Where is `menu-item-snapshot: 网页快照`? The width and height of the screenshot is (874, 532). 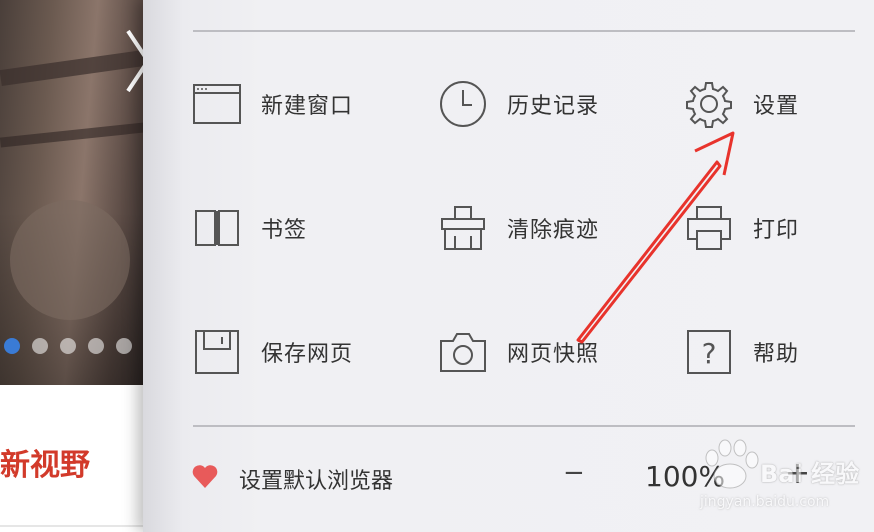
menu-item-snapshot: 网页快照 is located at coordinates (519, 352).